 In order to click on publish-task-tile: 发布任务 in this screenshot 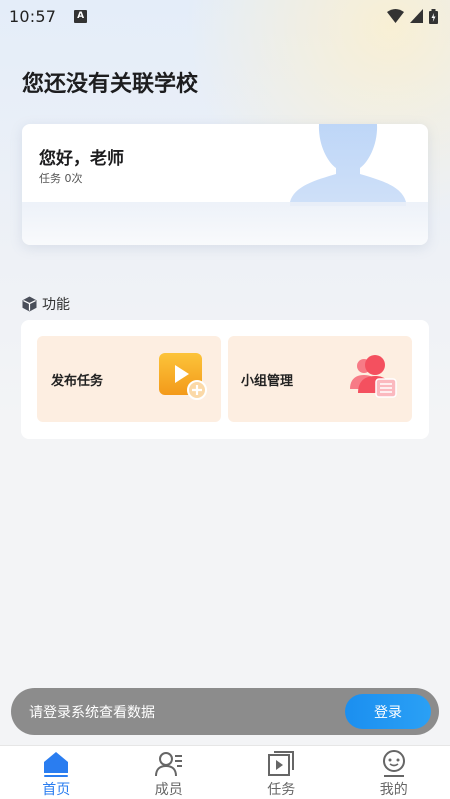, I will do `click(129, 379)`.